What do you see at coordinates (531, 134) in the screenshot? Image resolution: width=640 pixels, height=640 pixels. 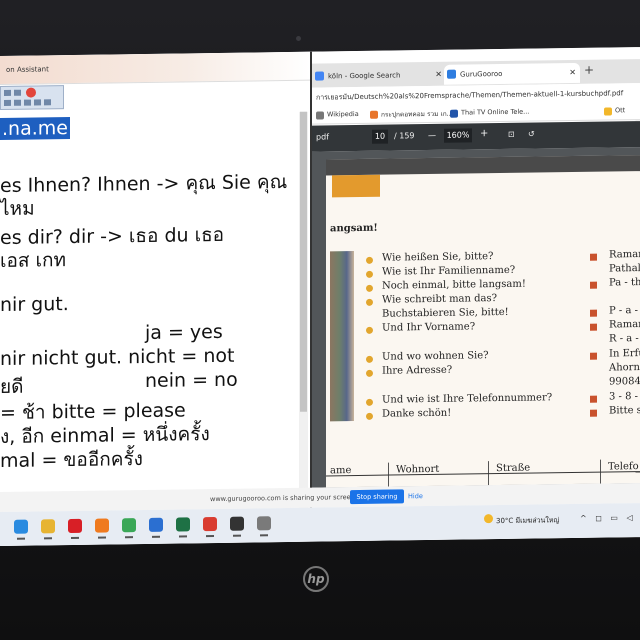 I see `rotate-icon: ↺` at bounding box center [531, 134].